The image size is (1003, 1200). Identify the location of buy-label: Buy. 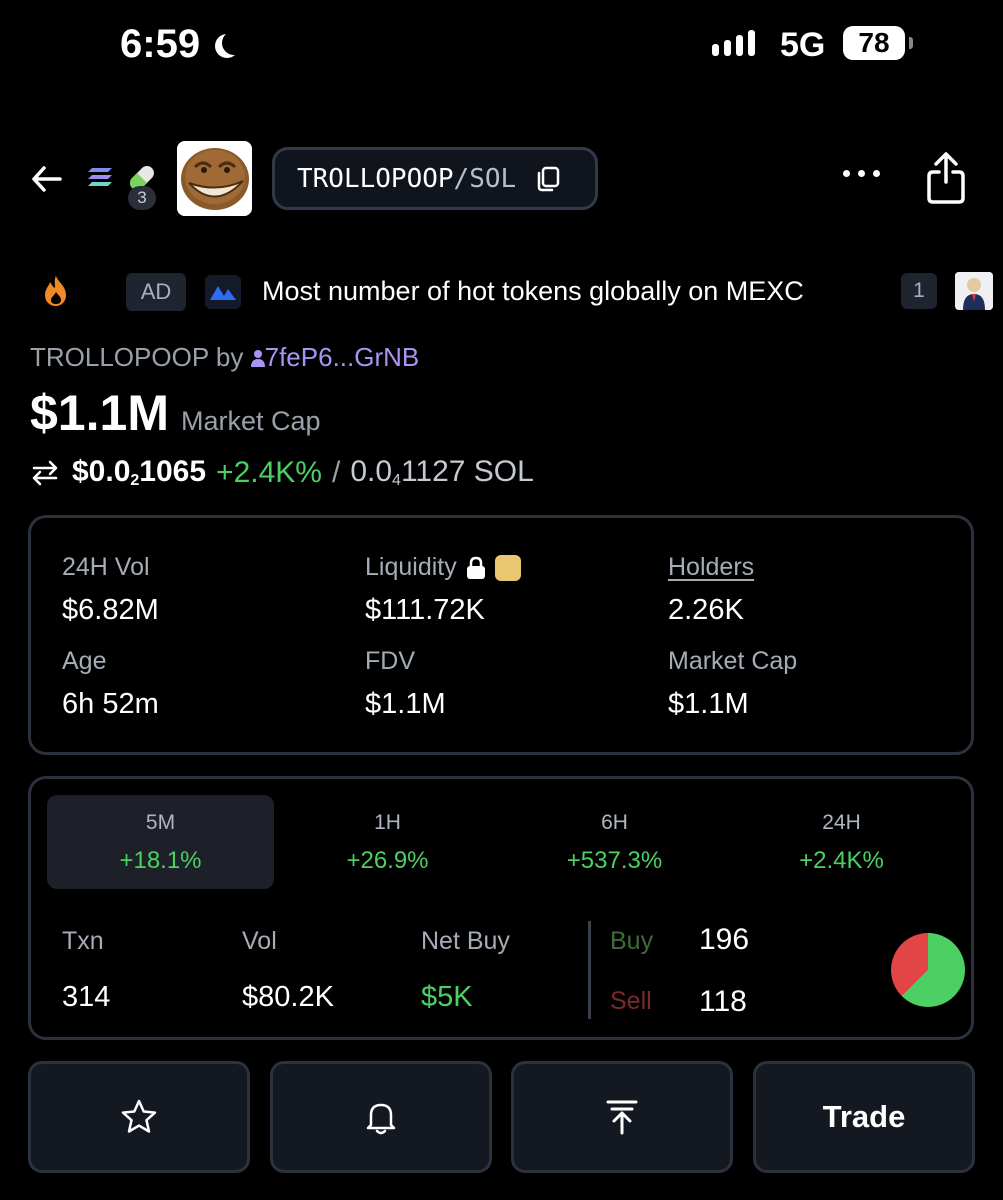
(632, 941).